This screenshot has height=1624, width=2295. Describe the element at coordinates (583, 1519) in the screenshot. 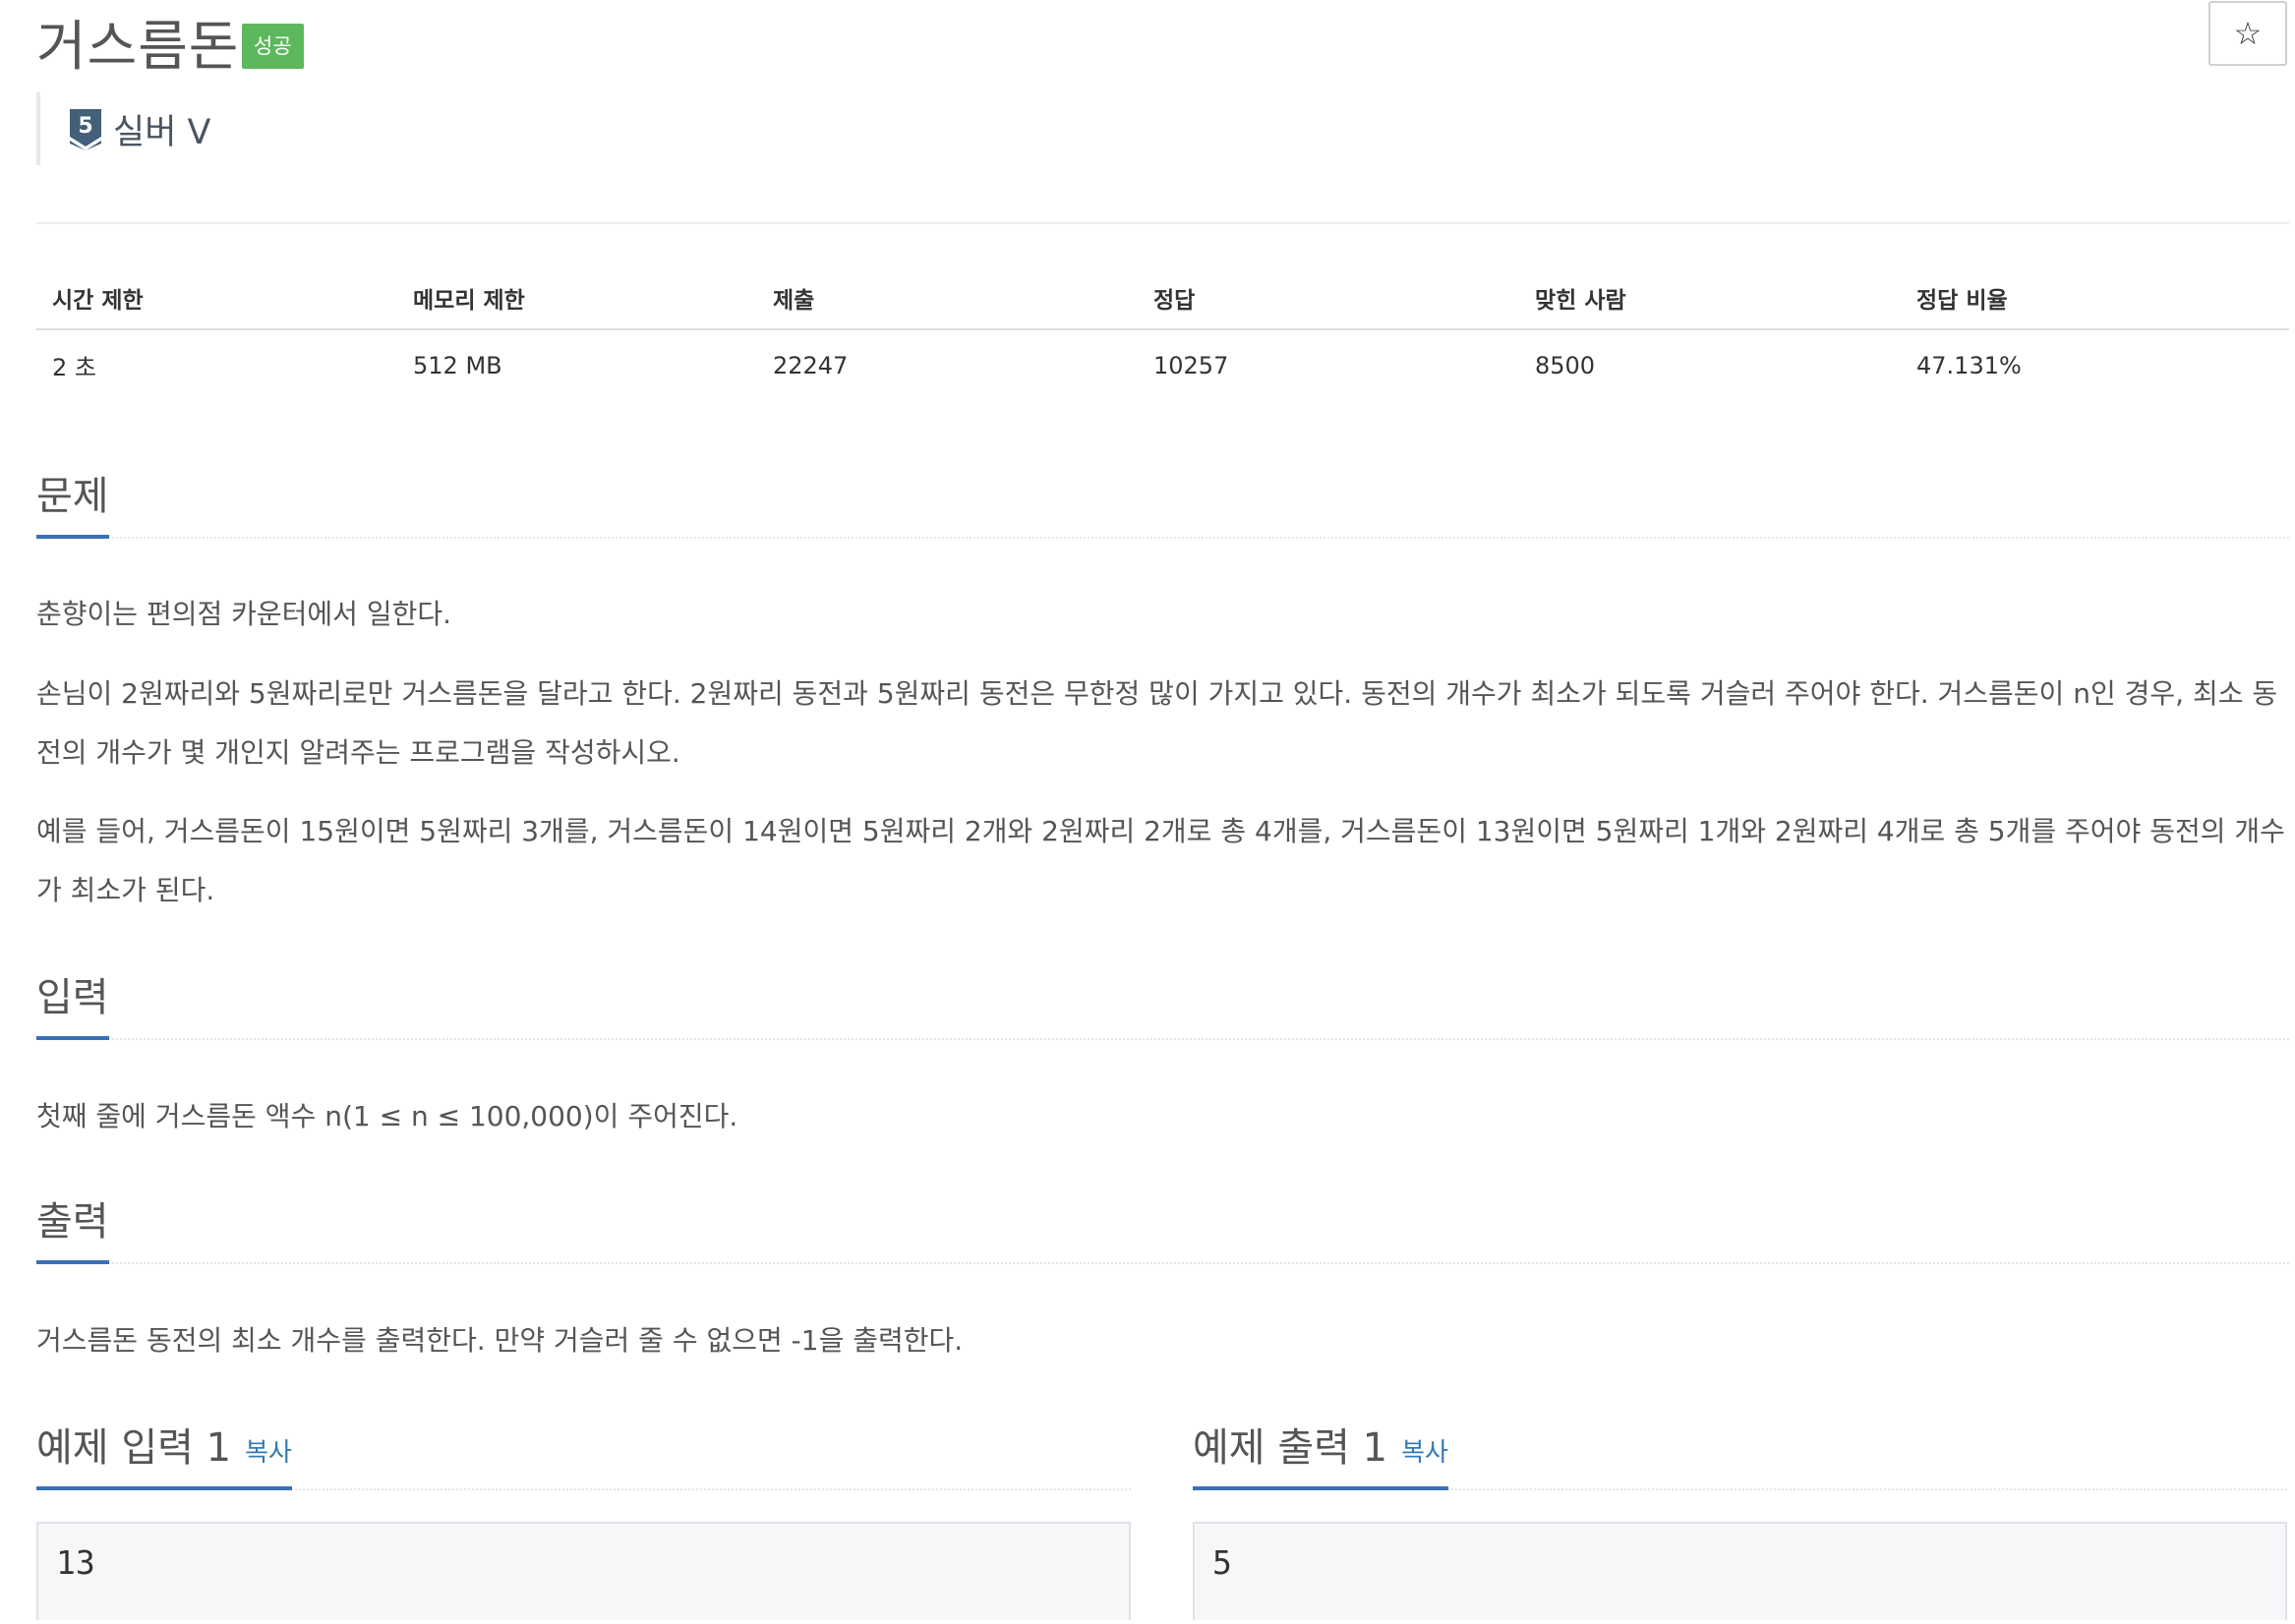

I see `sample-input-panel: 예제 입력 1 복사 13` at that location.